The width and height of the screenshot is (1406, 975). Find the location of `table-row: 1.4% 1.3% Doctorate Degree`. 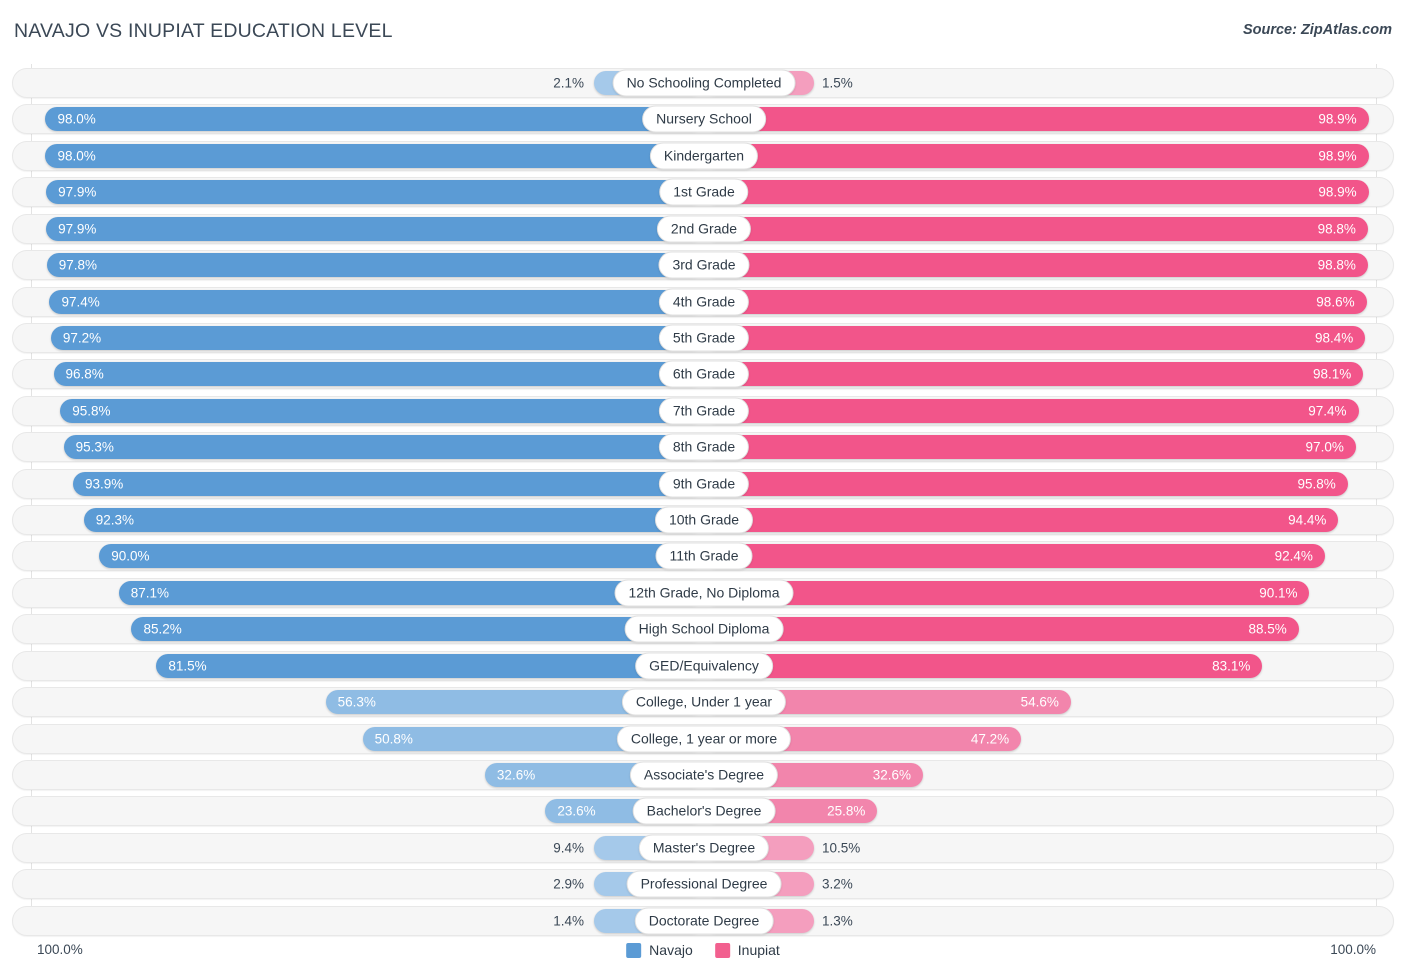

table-row: 1.4% 1.3% Doctorate Degree is located at coordinates (703, 920).